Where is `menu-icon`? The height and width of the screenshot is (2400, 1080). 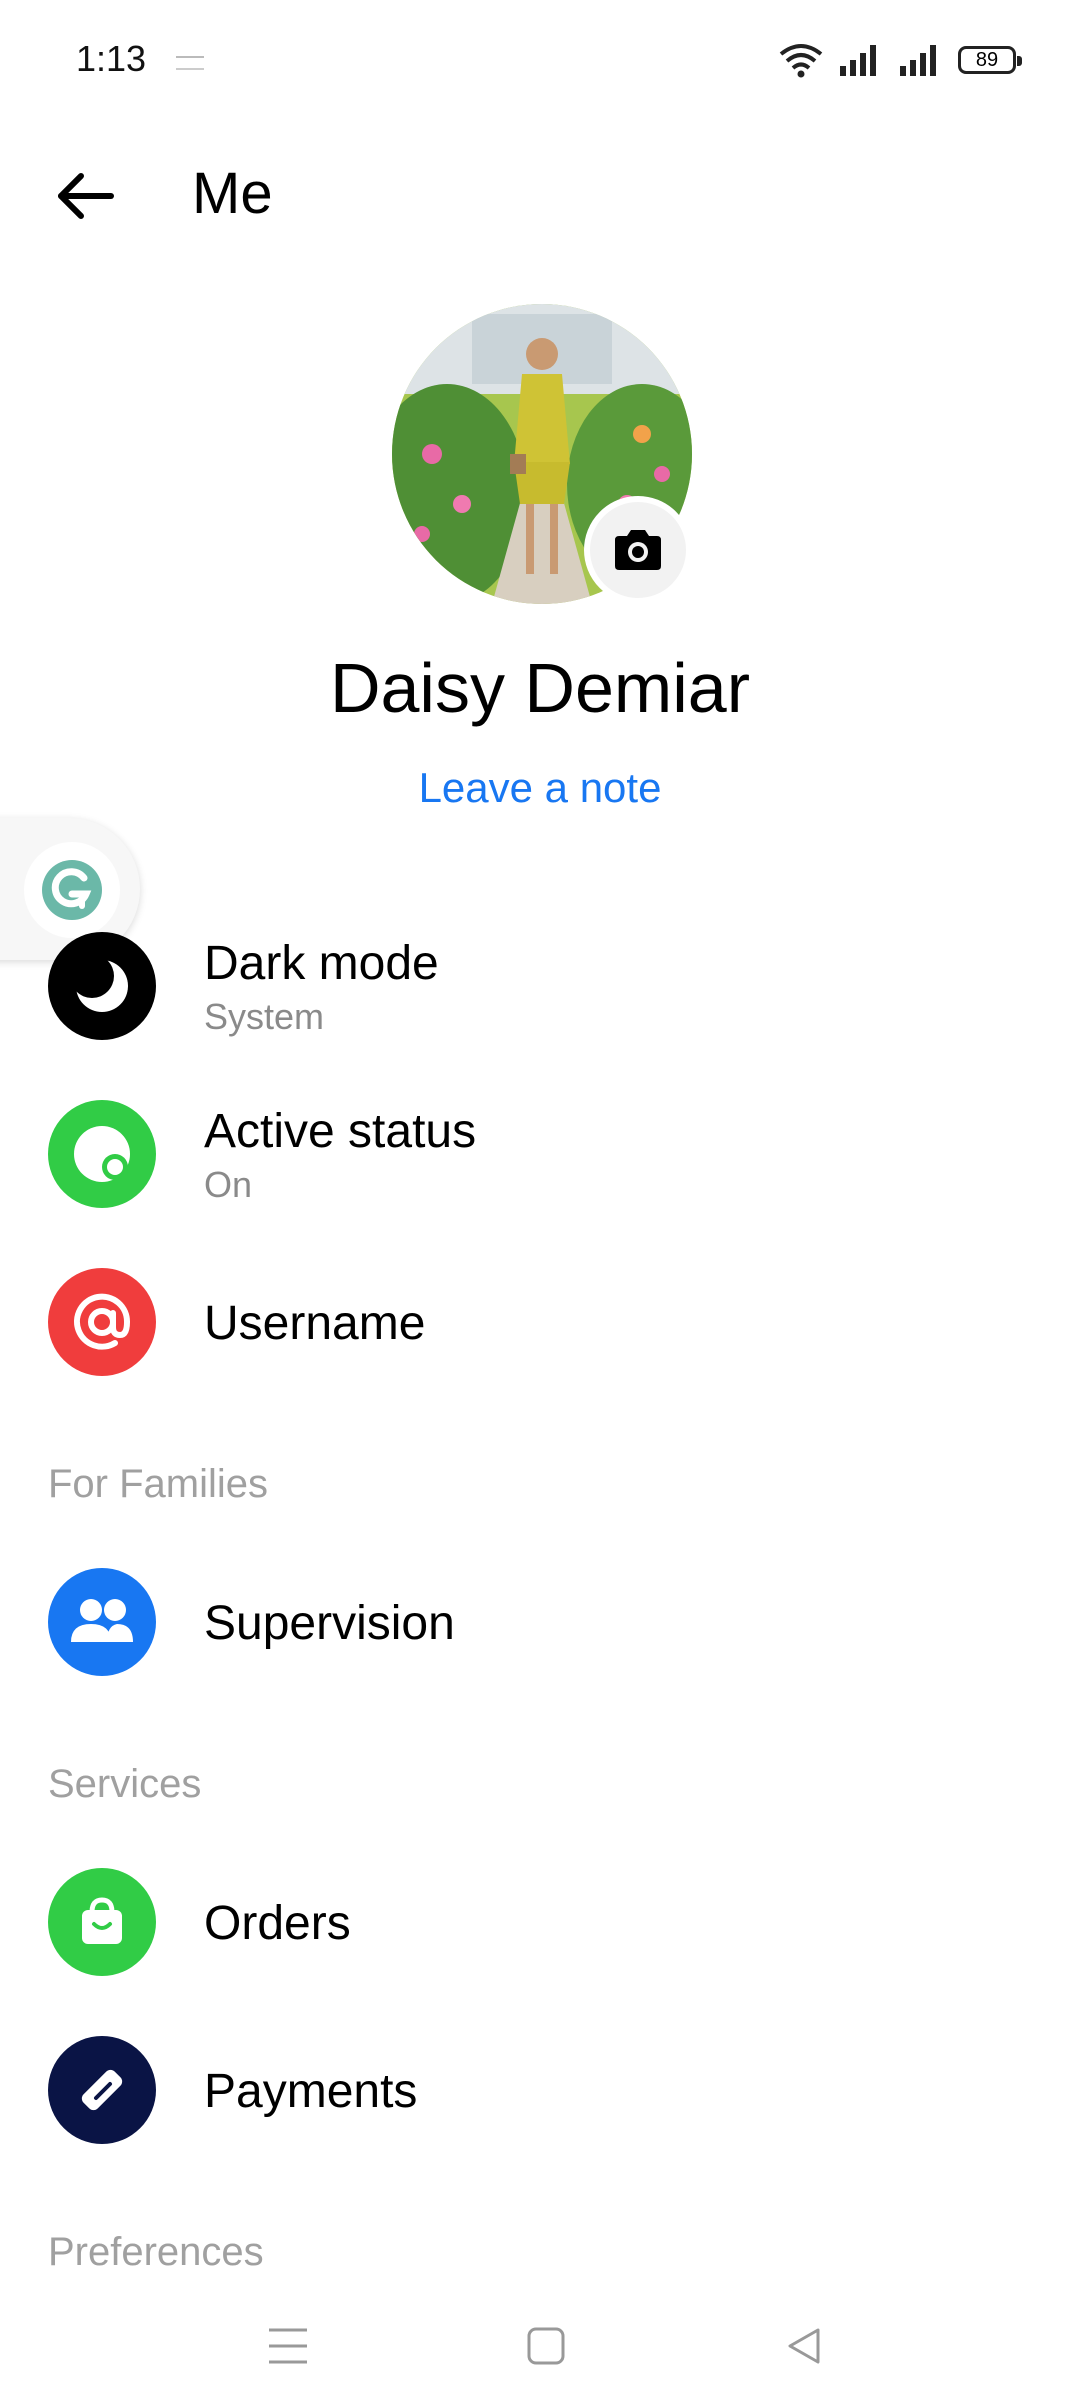 menu-icon is located at coordinates (288, 2346).